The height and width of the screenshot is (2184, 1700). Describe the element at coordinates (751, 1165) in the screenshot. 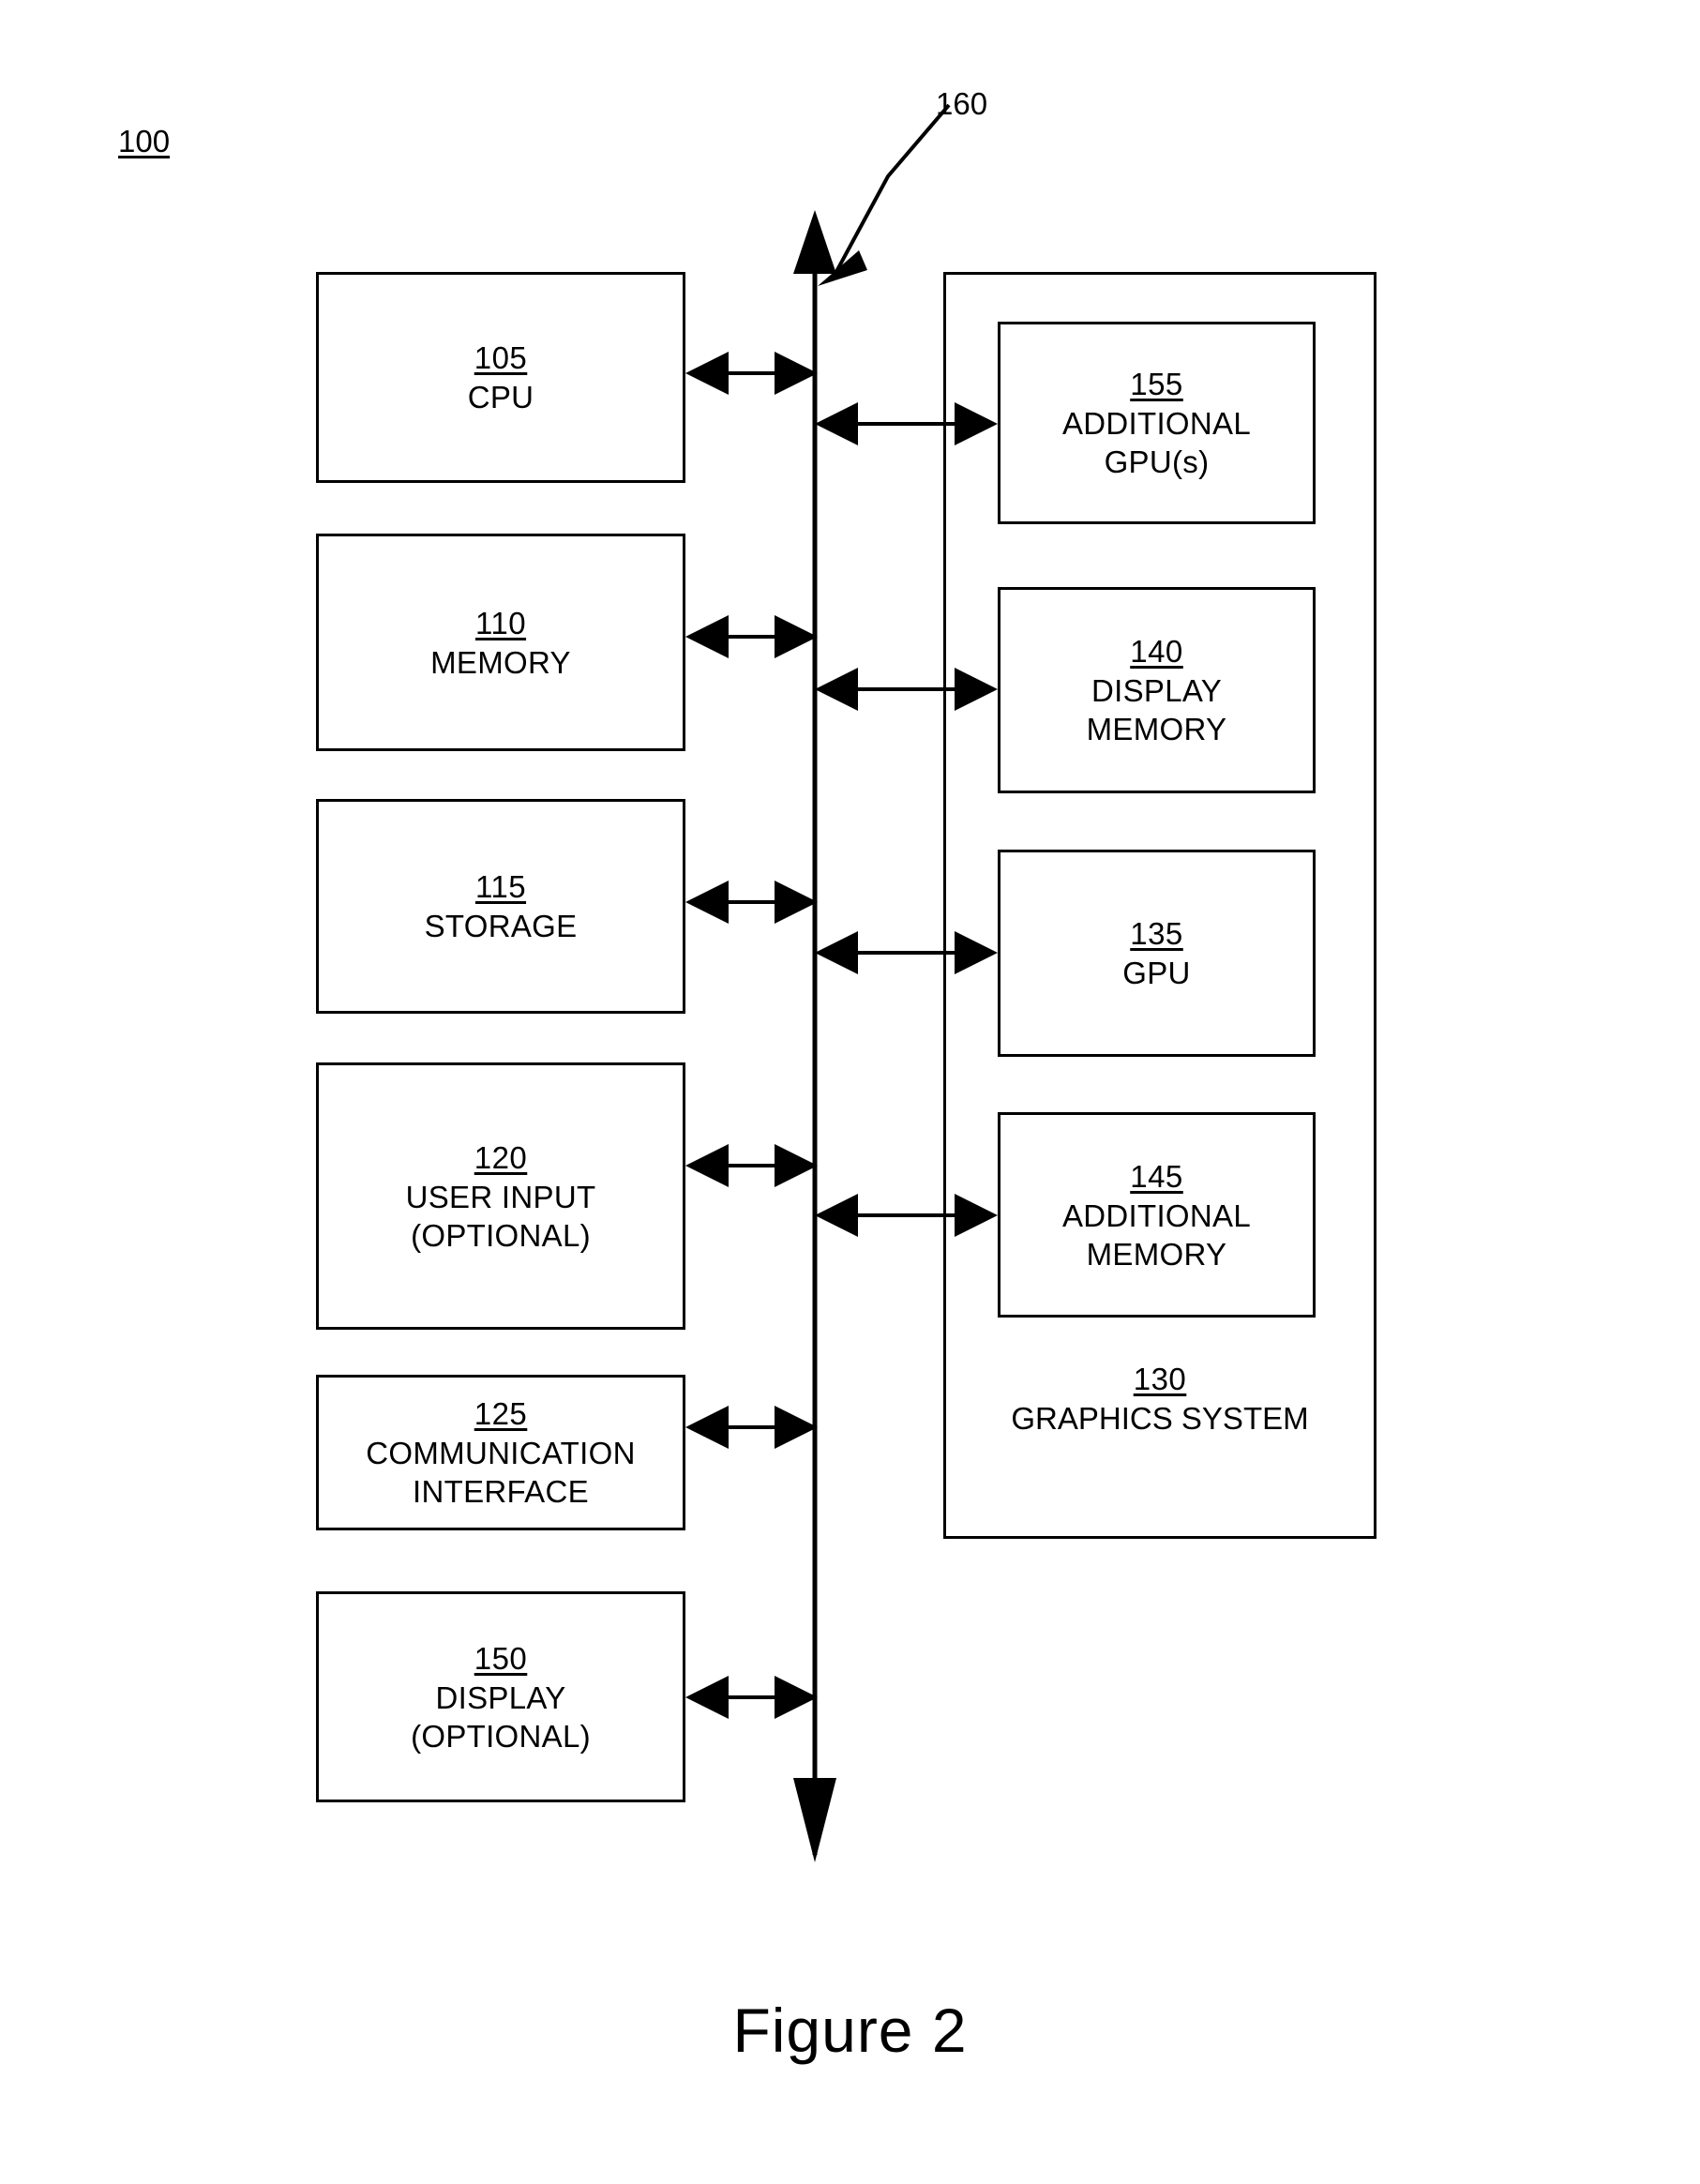

I see `arrow-user-input-bus` at that location.